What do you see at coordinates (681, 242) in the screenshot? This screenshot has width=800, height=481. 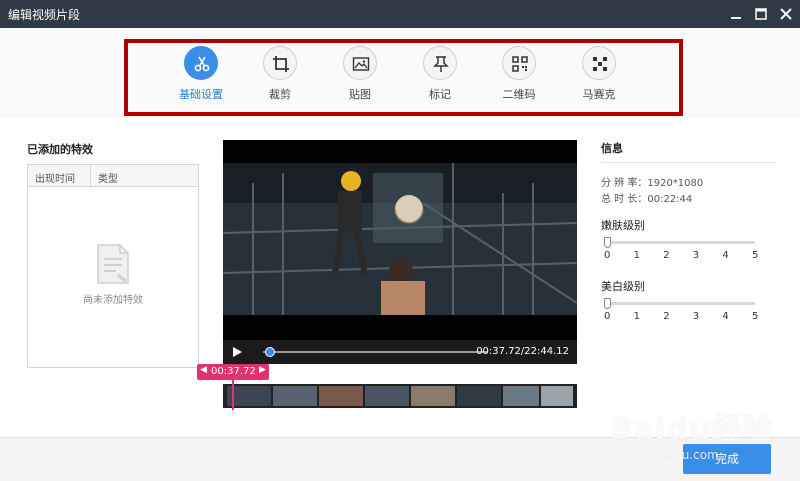 I see `smooth-level-slider` at bounding box center [681, 242].